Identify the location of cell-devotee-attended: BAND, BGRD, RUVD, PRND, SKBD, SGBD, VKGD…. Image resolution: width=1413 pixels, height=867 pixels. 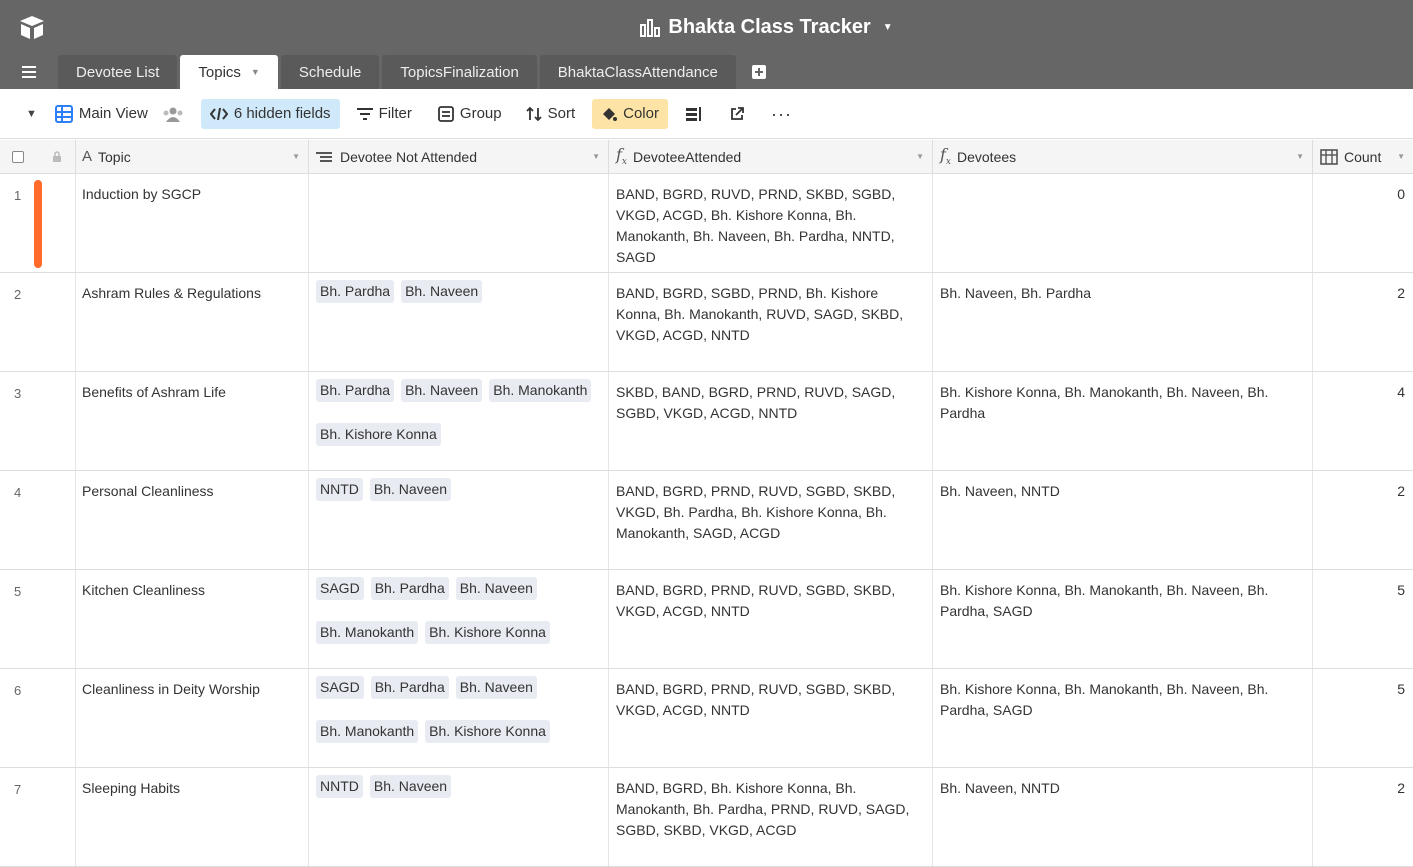
(771, 223).